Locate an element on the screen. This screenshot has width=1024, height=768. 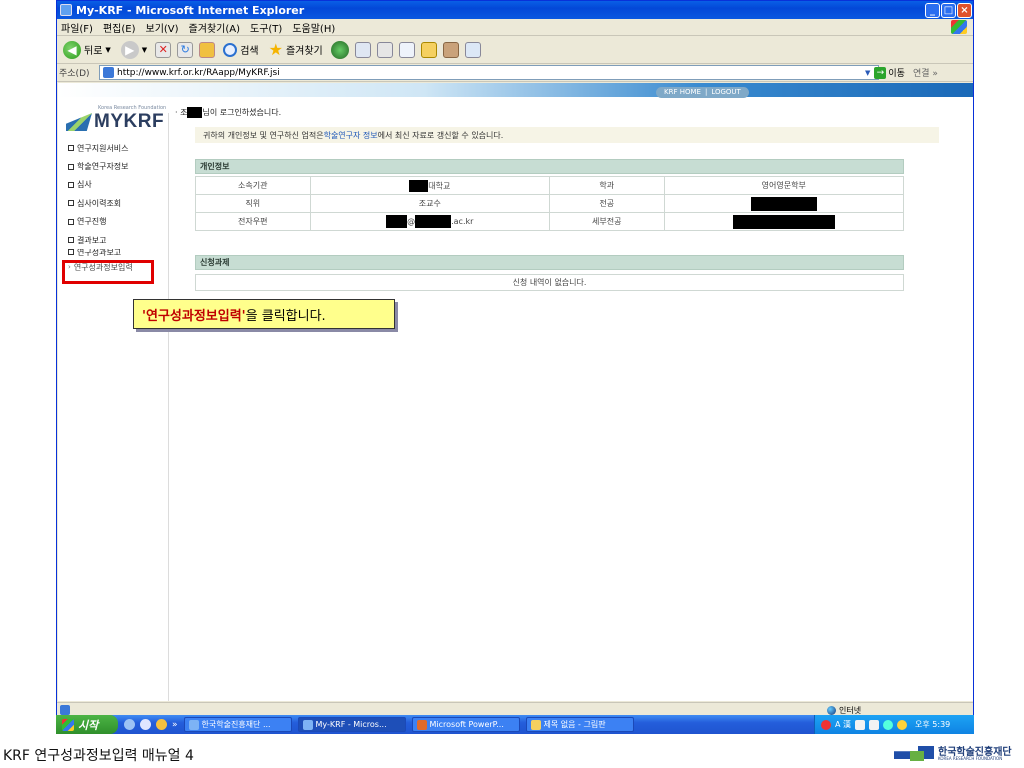
quick-launch: » is located at coordinates (151, 724).